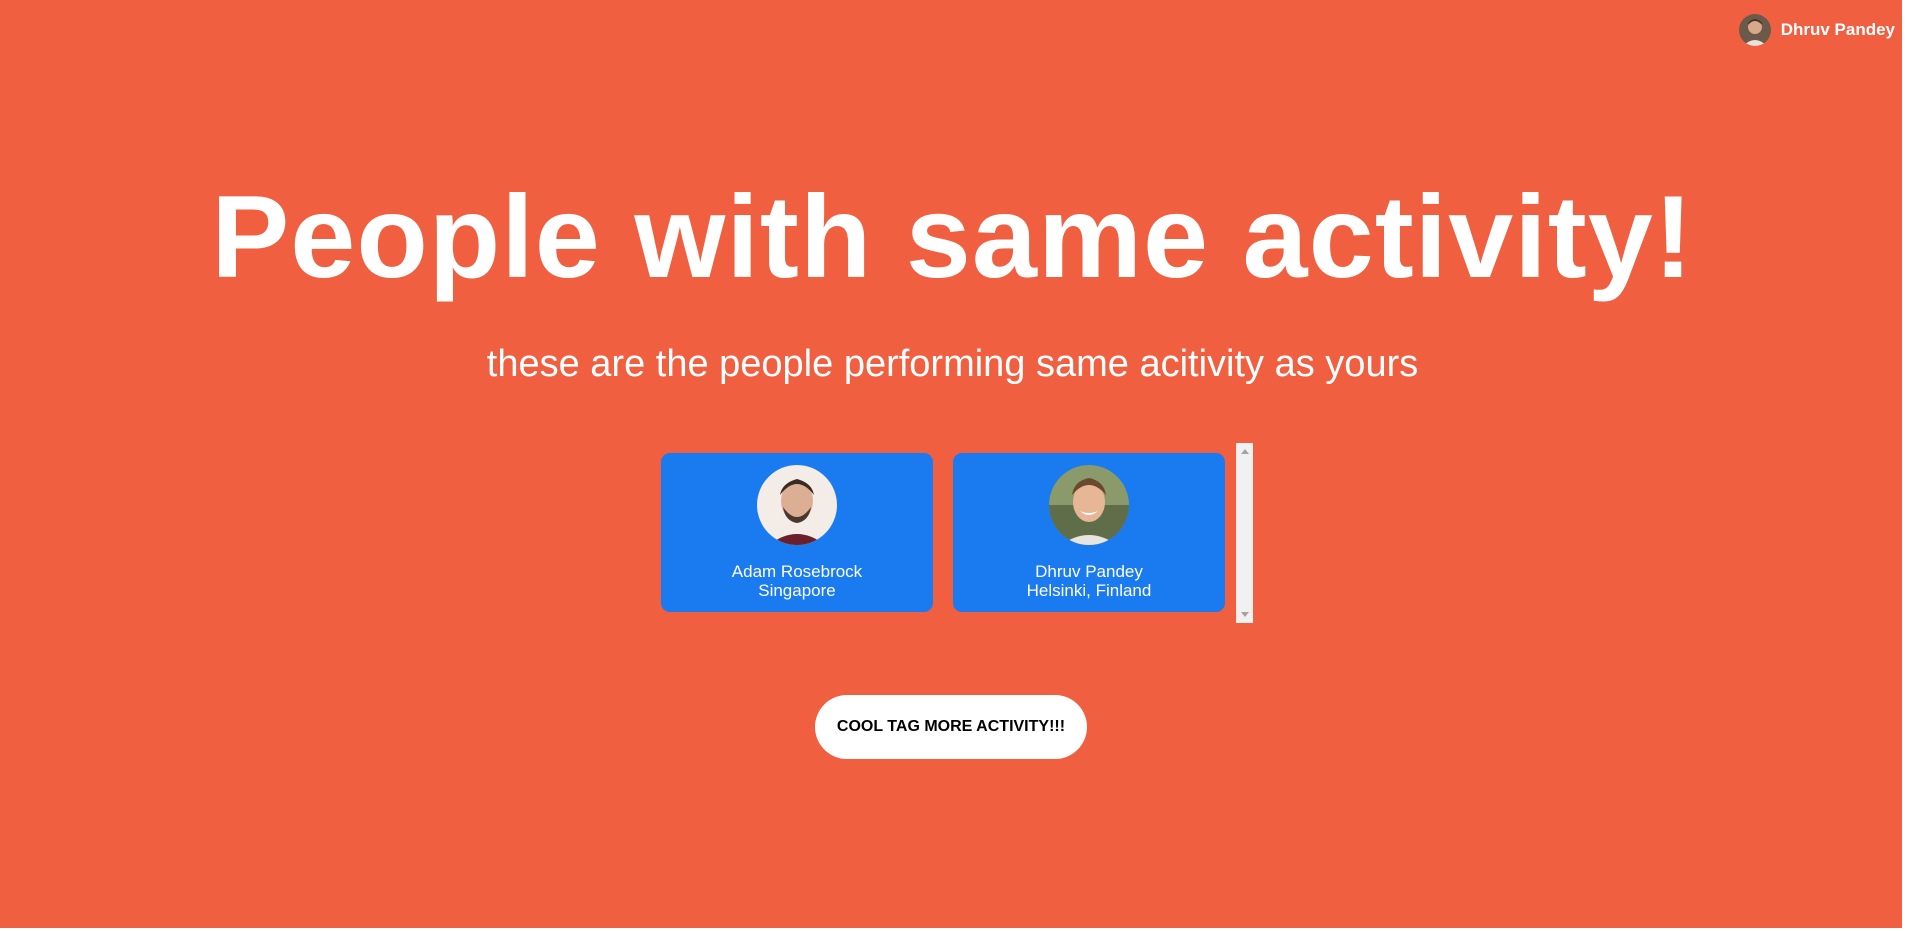 This screenshot has height=931, width=1905. I want to click on person-name: Adam Rosebrock, so click(797, 571).